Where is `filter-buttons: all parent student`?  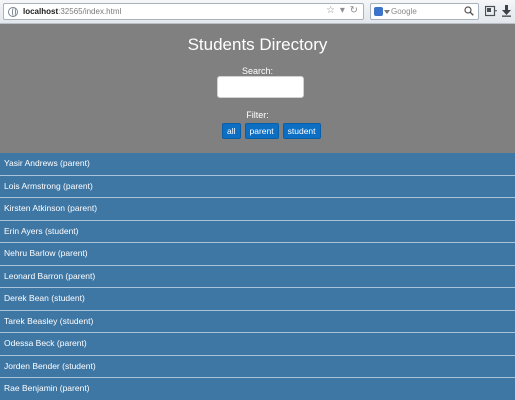 filter-buttons: all parent student is located at coordinates (271, 131).